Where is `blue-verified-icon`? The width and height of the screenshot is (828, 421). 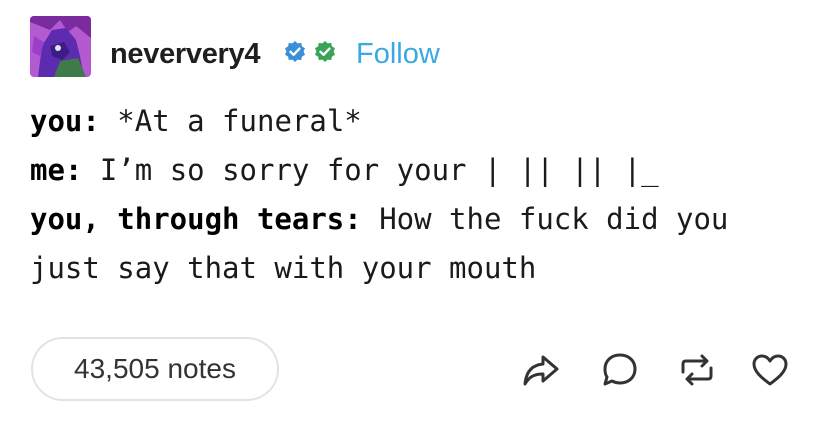 blue-verified-icon is located at coordinates (295, 52).